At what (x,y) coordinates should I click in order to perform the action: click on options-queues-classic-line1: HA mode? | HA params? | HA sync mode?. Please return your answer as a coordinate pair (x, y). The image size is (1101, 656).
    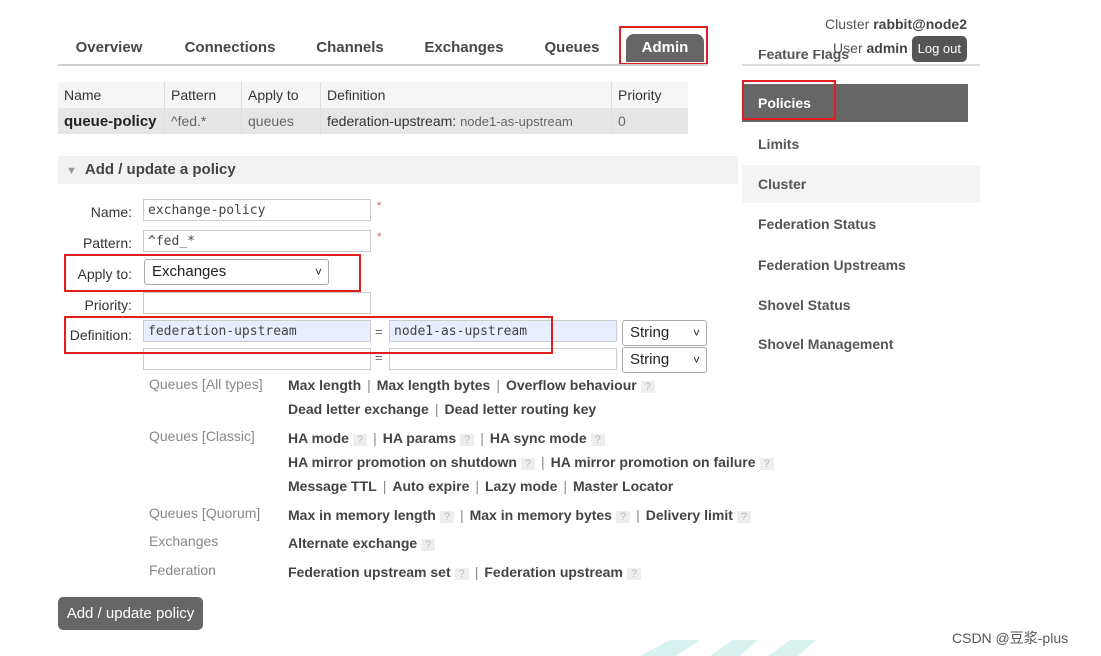
    Looking at the image, I should click on (446, 438).